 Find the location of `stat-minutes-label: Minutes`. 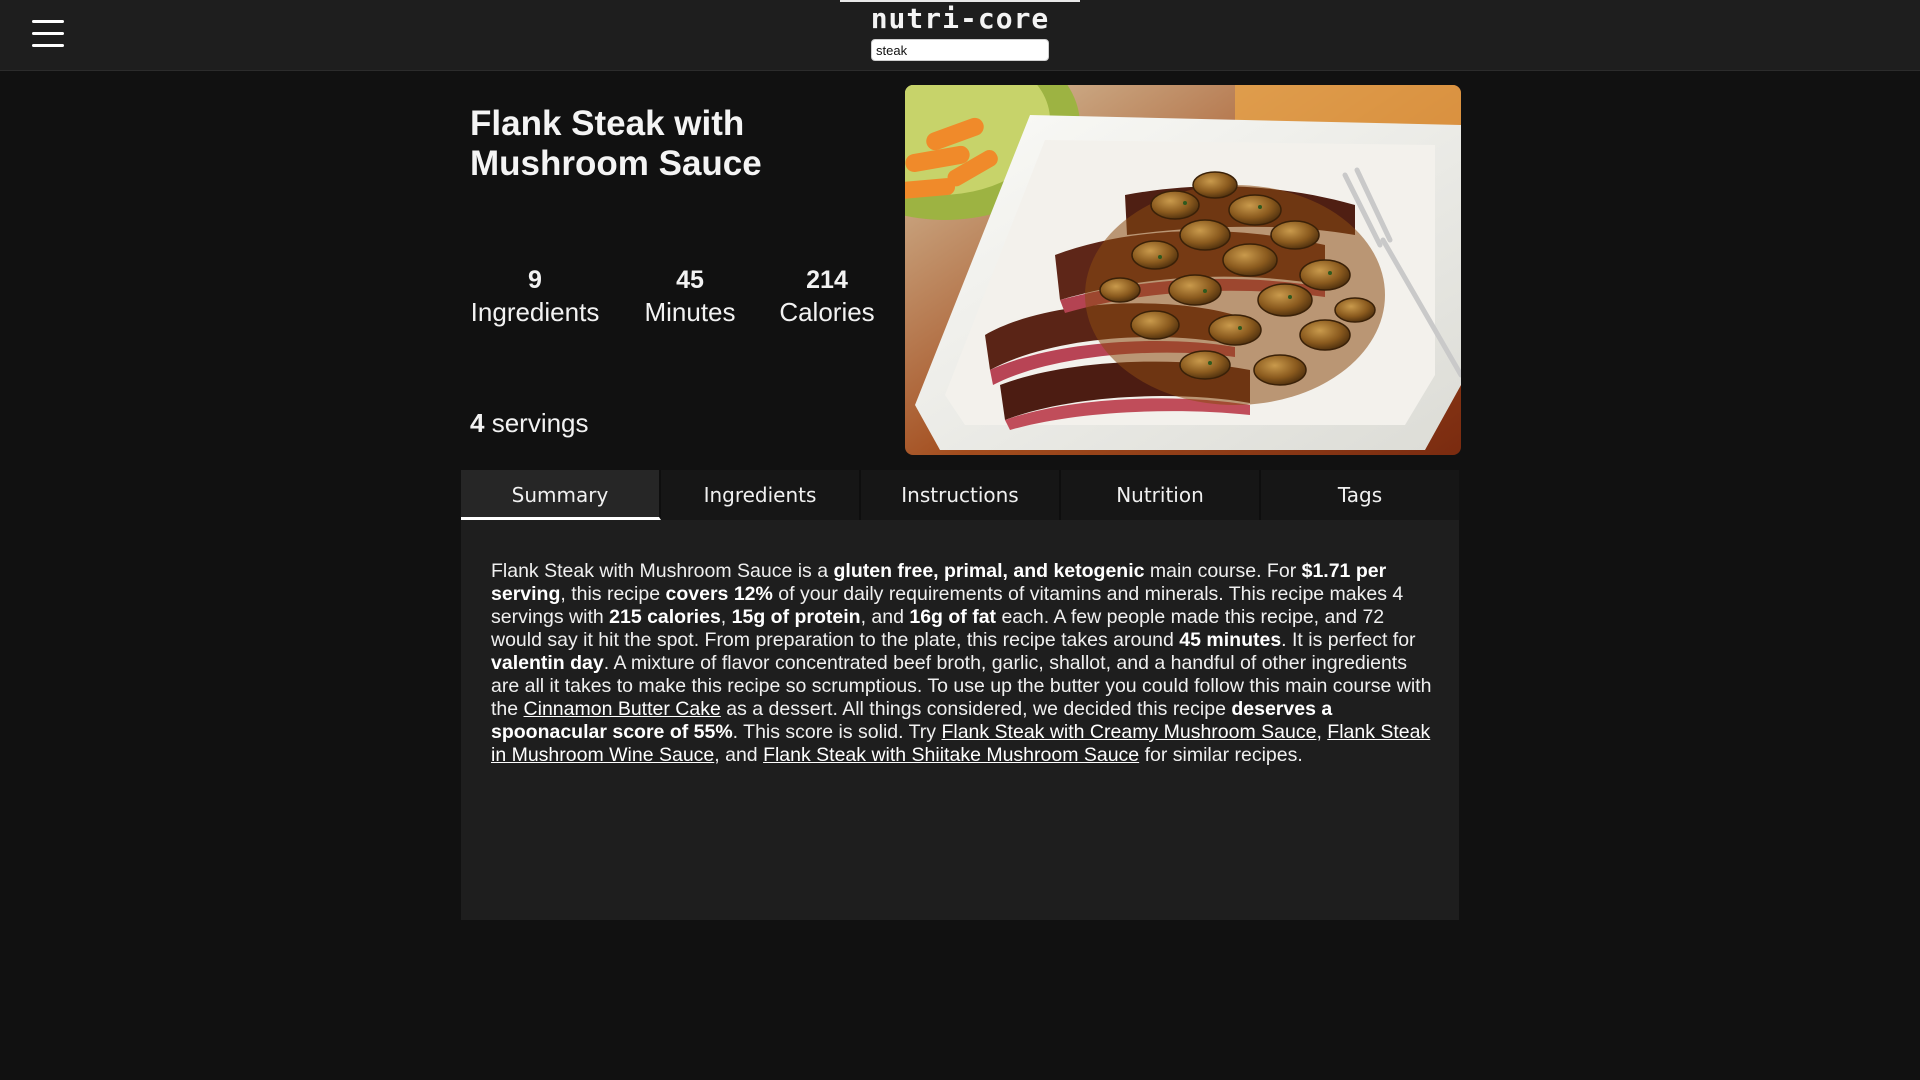

stat-minutes-label: Minutes is located at coordinates (690, 312).